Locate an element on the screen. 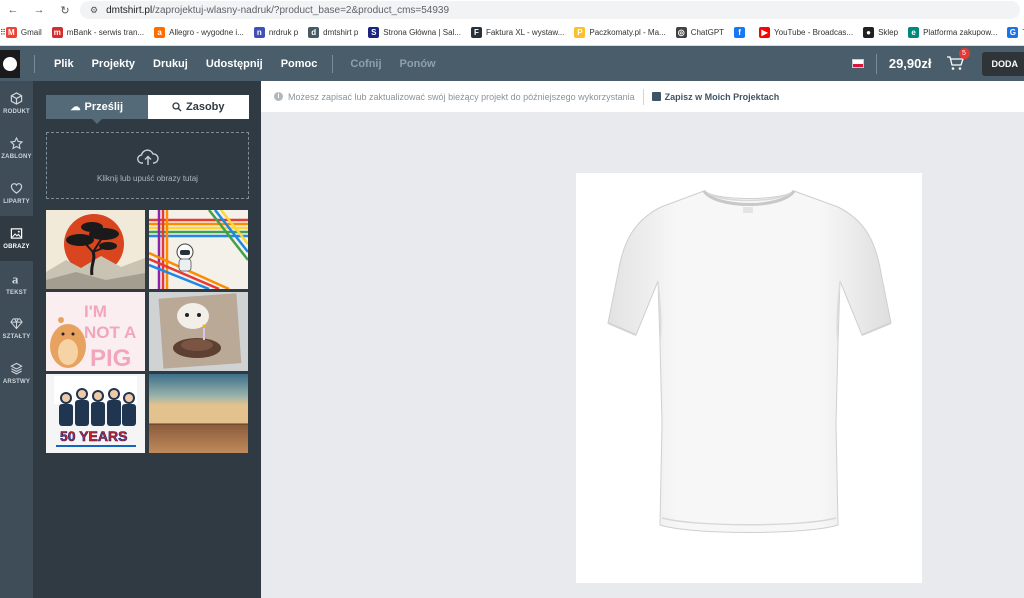  sidebar-item-label: SZTAŁTY is located at coordinates (16, 337).